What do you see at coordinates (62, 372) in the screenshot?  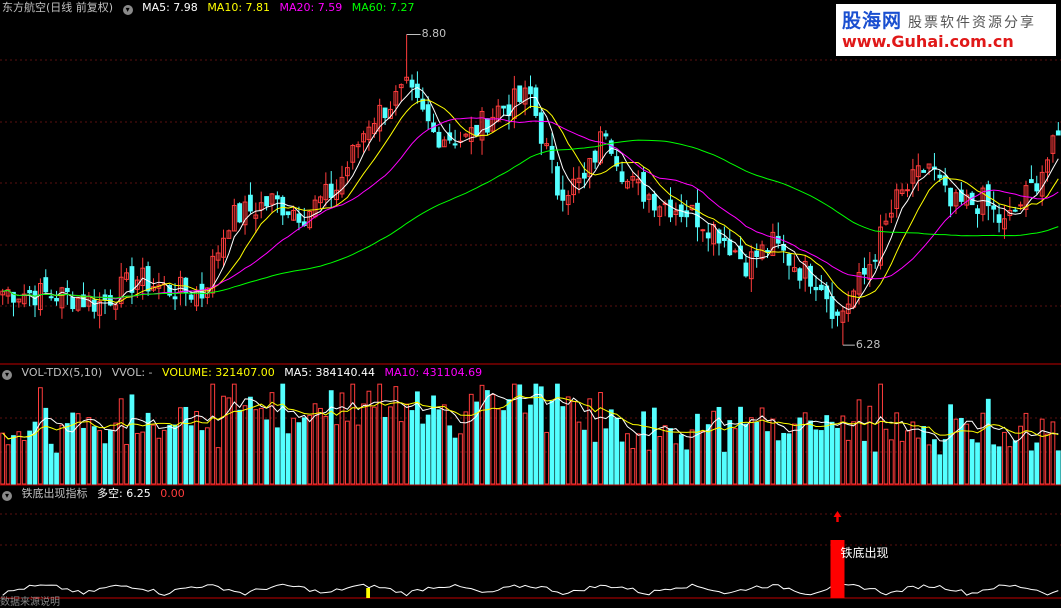 I see `vol-name: VOL-TDX(5,10)` at bounding box center [62, 372].